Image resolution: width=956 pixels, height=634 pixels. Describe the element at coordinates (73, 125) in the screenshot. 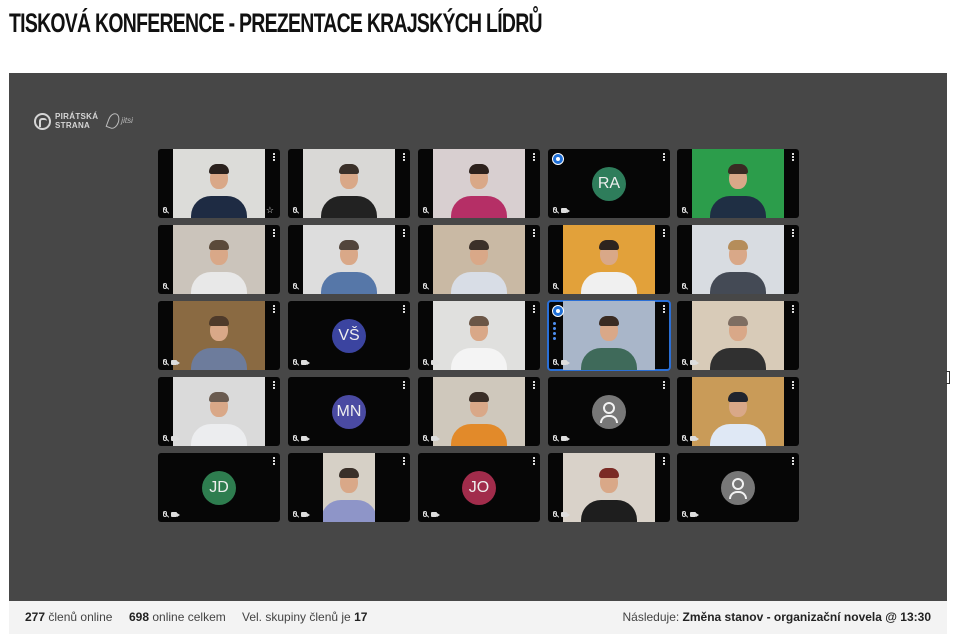

I see `logo-line2: STRANA` at that location.